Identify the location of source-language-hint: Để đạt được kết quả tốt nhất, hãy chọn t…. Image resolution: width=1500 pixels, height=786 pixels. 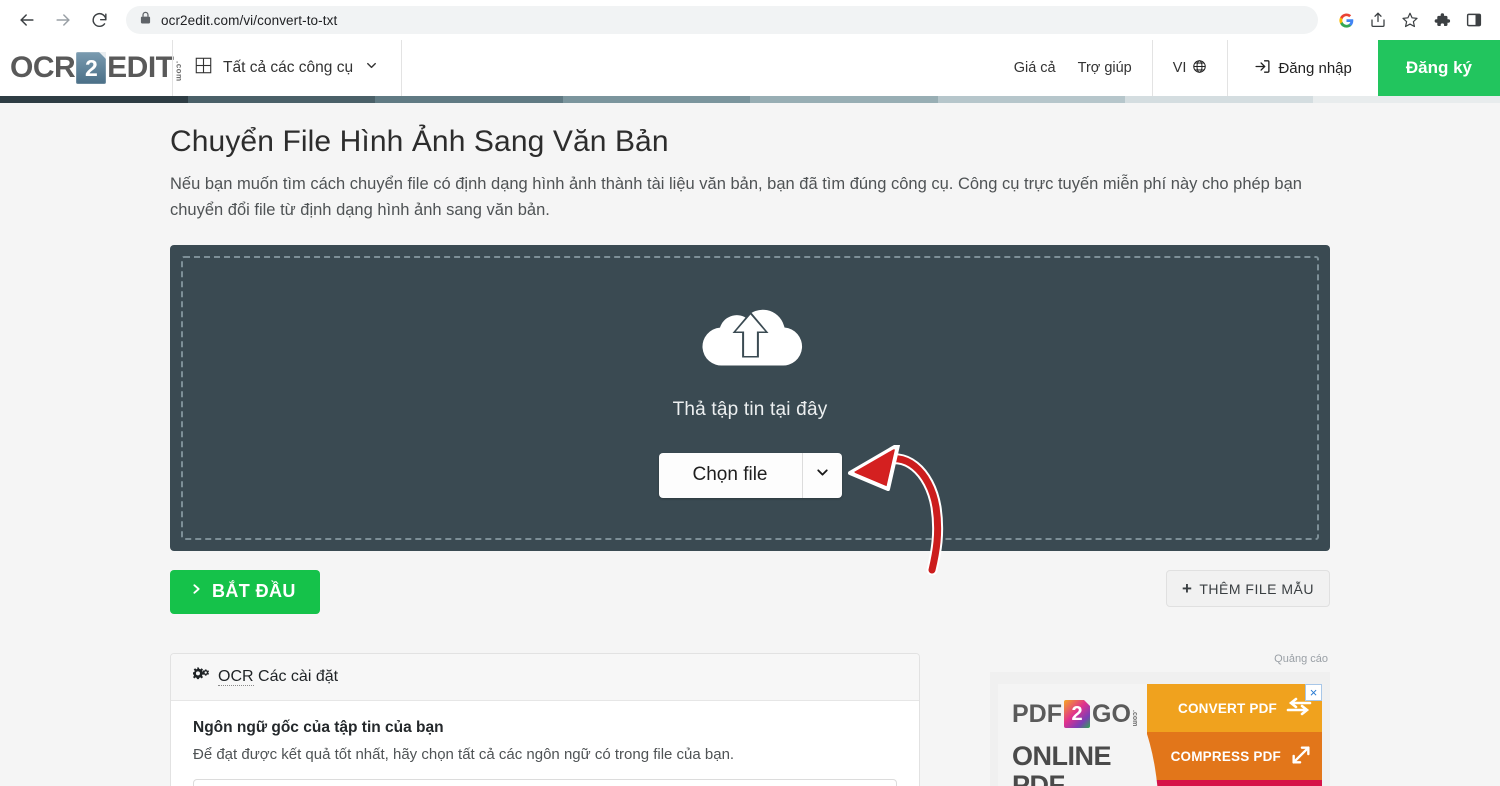
(464, 755).